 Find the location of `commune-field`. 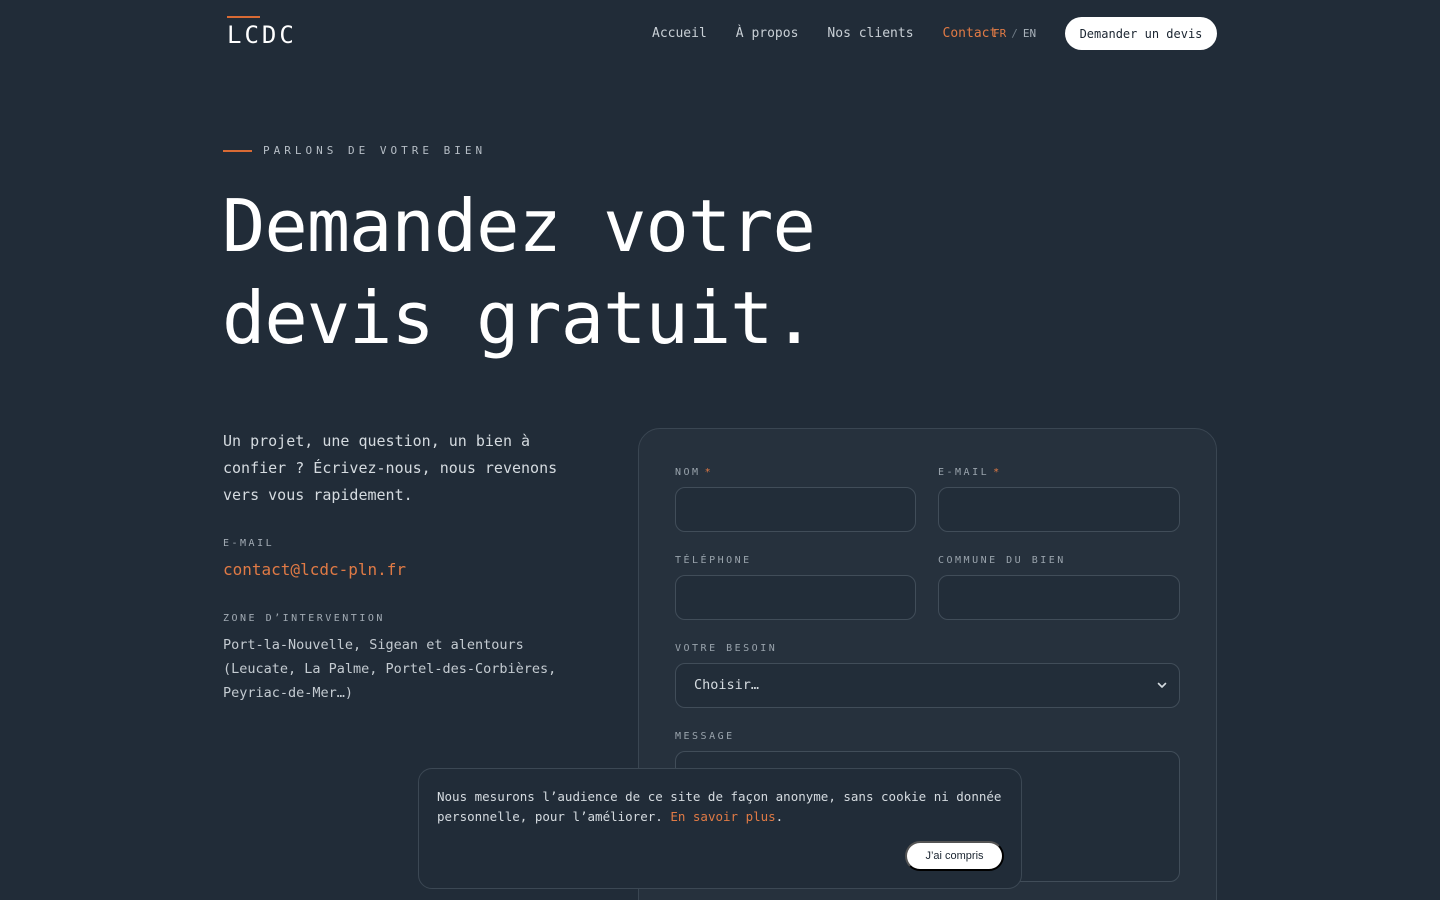

commune-field is located at coordinates (1059, 597).